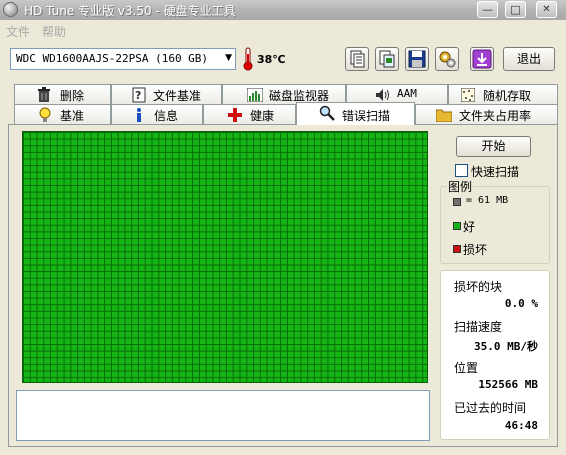  What do you see at coordinates (248, 59) in the screenshot?
I see `thermometer-icon` at bounding box center [248, 59].